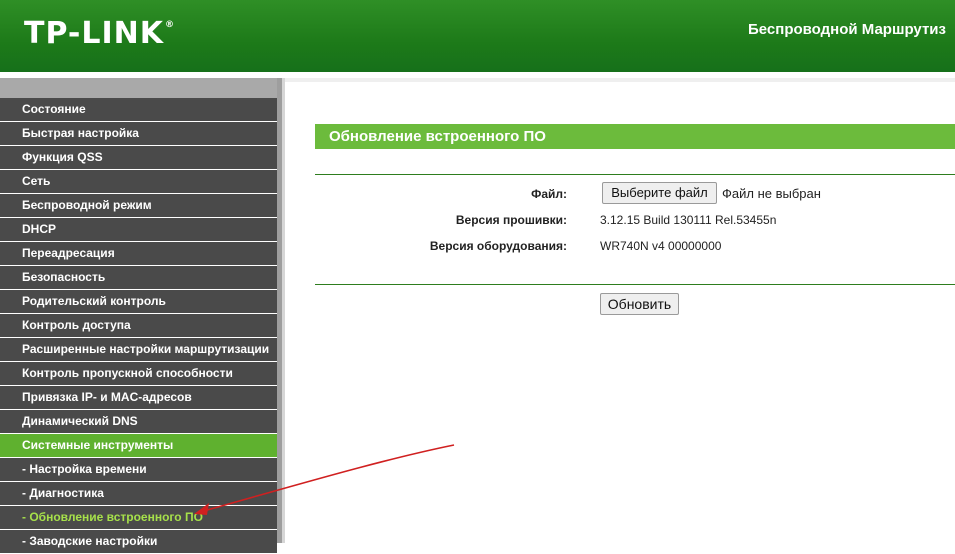  What do you see at coordinates (138, 229) in the screenshot?
I see `sidebar-item-dhcp: DHCP` at bounding box center [138, 229].